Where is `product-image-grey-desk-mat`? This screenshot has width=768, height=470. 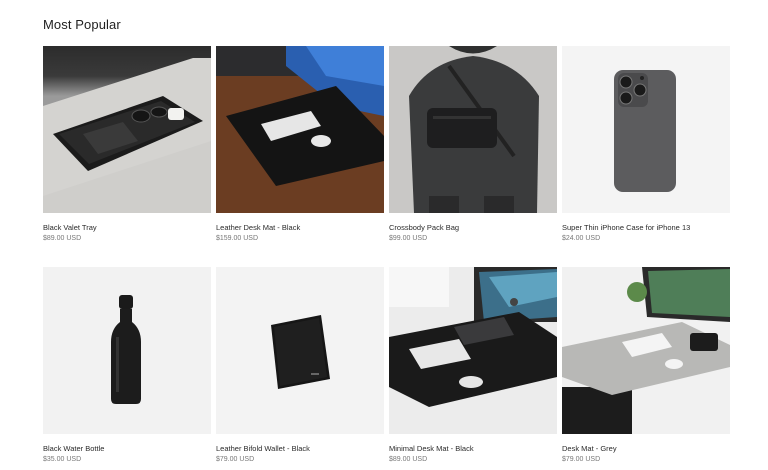
product-image-grey-desk-mat is located at coordinates (646, 350).